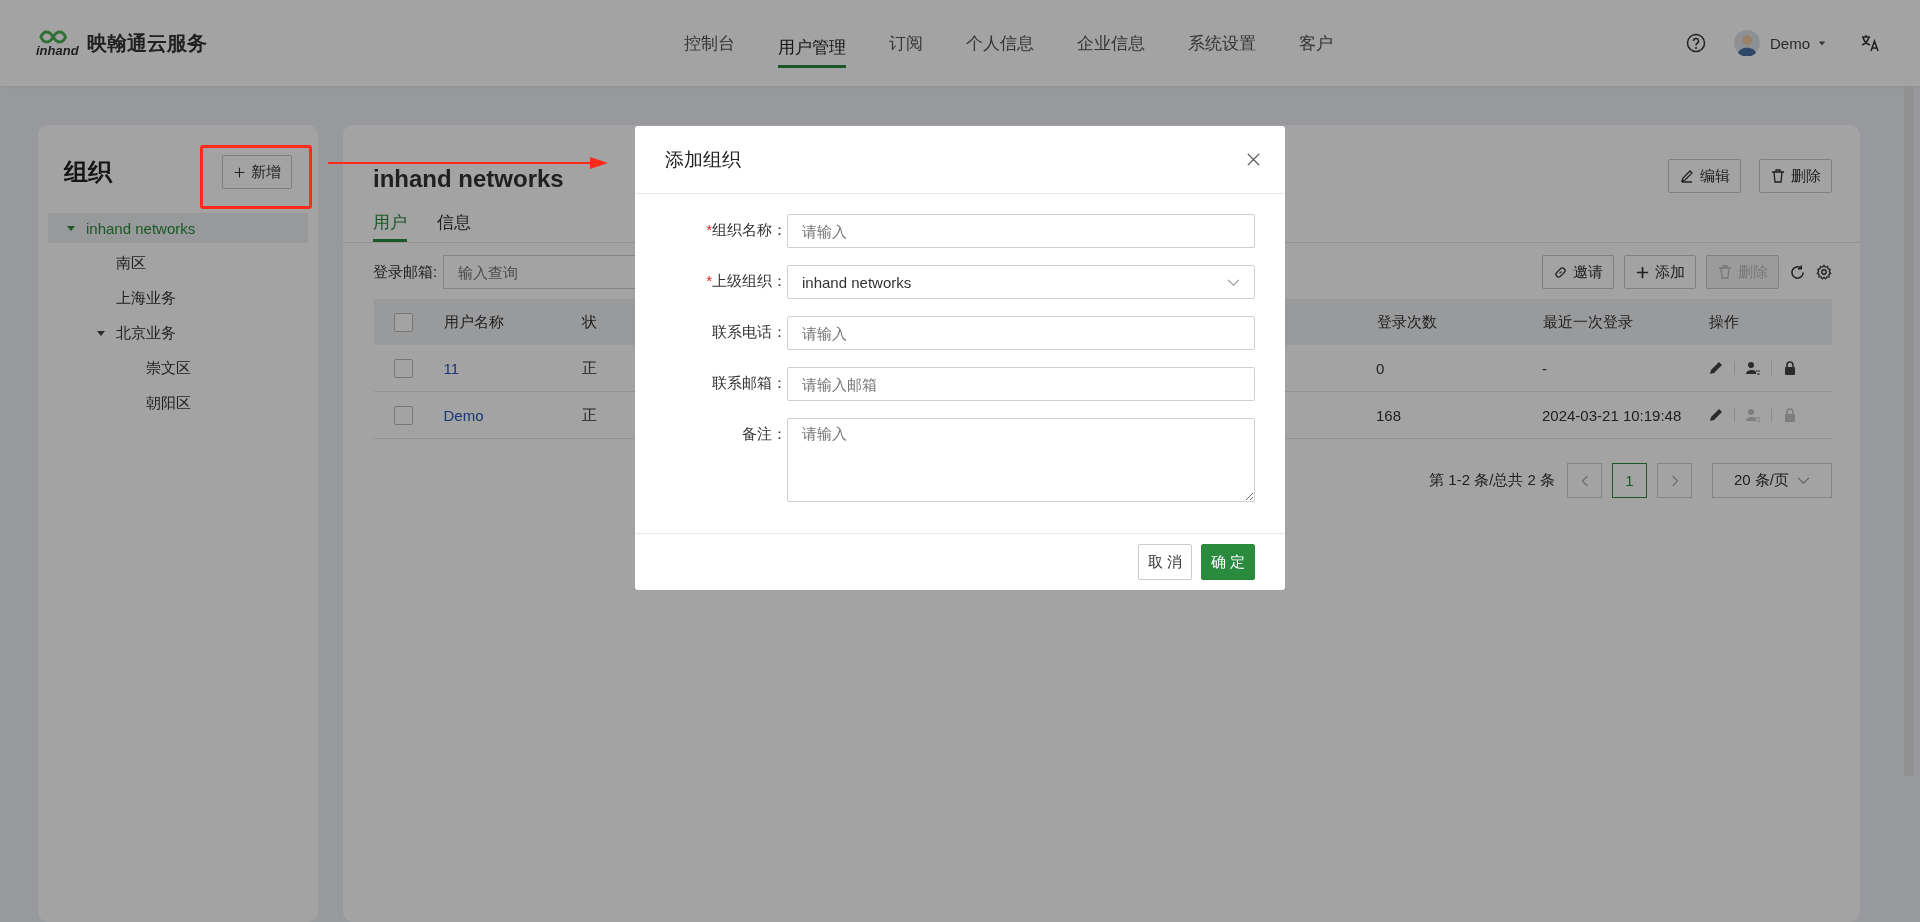 Image resolution: width=1920 pixels, height=922 pixels. What do you see at coordinates (1772, 480) in the screenshot?
I see `page-size-select: 20 条/页` at bounding box center [1772, 480].